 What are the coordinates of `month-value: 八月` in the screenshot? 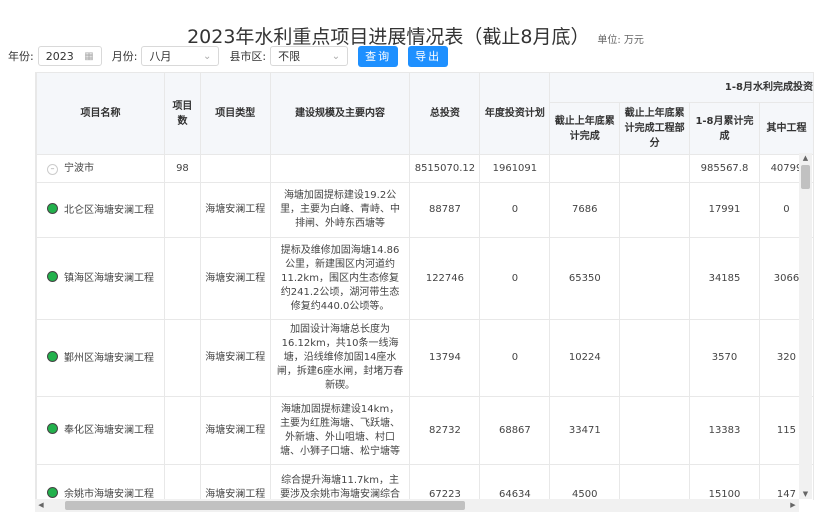 It's located at (160, 56).